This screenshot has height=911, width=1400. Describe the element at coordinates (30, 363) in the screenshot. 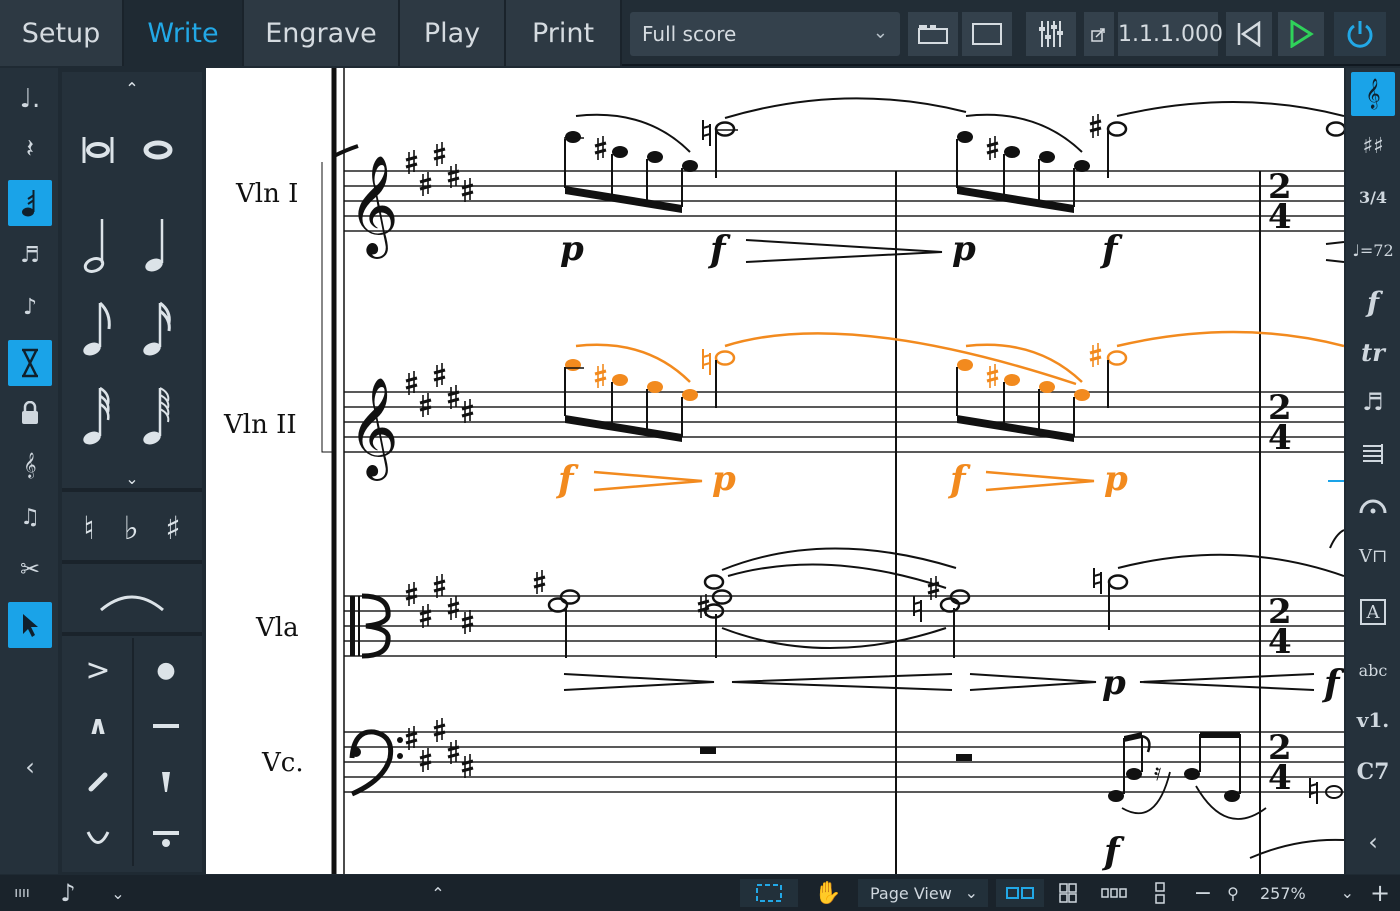

I see `force-duration-button` at that location.